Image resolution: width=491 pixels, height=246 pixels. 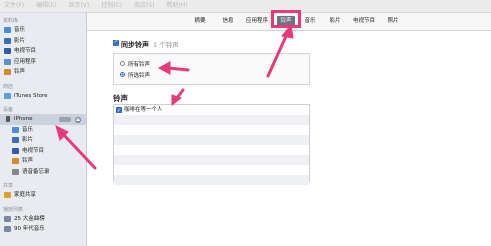 What do you see at coordinates (11, 21) in the screenshot?
I see `library-section-title: 资料库` at bounding box center [11, 21].